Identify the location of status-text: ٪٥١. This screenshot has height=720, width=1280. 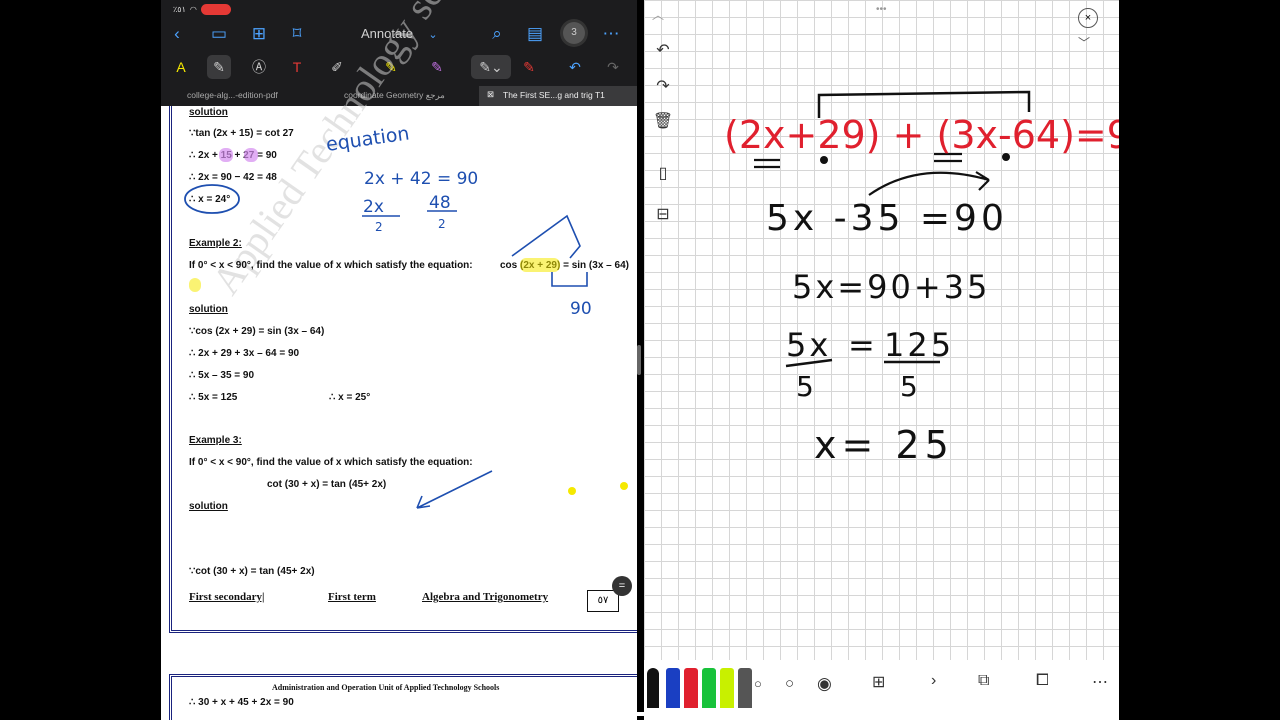
(179, 9).